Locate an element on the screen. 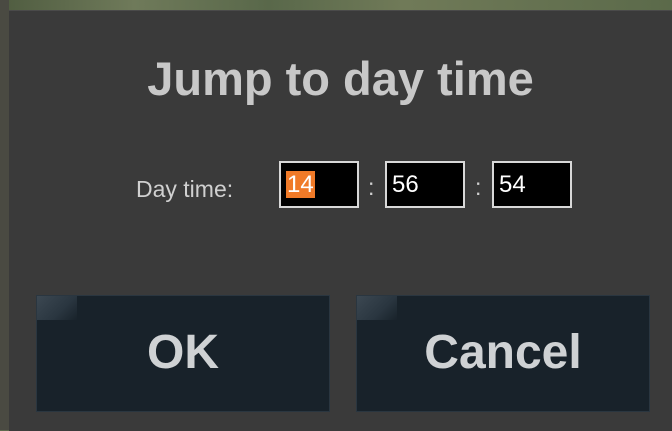 The width and height of the screenshot is (672, 431). hours-field: 14 is located at coordinates (319, 184).